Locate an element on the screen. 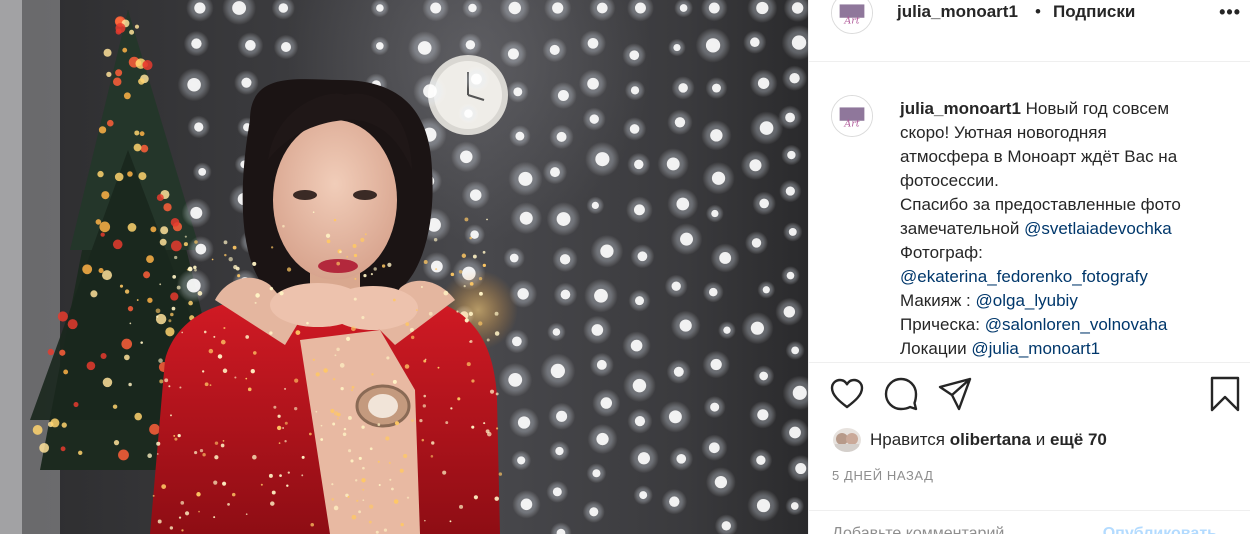 The height and width of the screenshot is (534, 1250). caption-text: Локации is located at coordinates (936, 348).